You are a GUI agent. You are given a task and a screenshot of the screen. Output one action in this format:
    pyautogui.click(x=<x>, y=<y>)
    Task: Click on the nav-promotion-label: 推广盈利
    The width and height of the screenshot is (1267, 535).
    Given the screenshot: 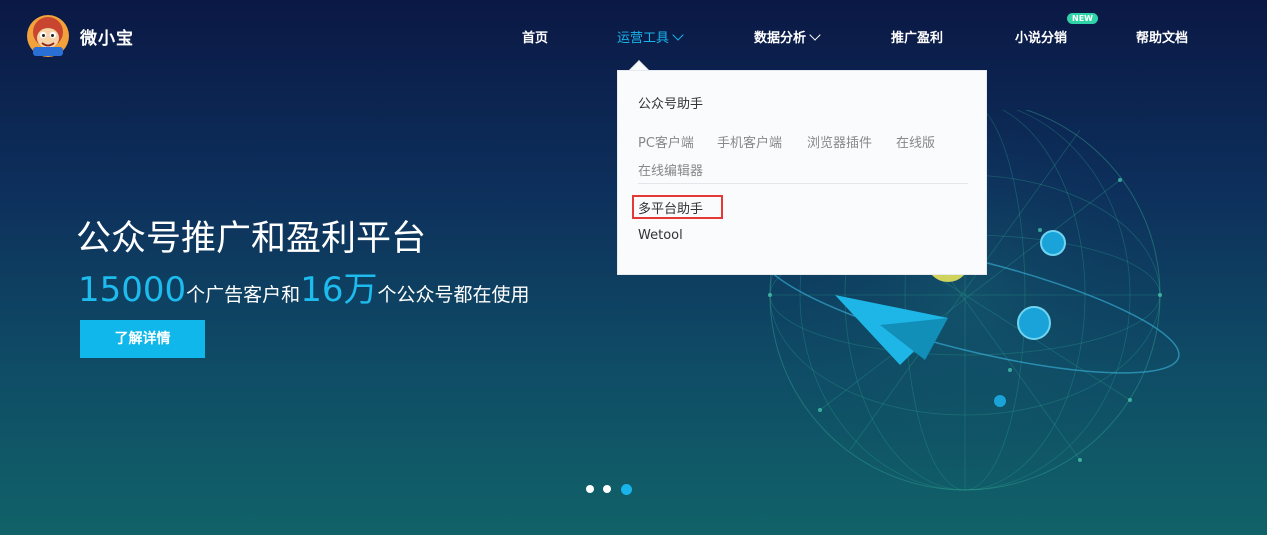 What is the action you would take?
    pyautogui.click(x=917, y=38)
    